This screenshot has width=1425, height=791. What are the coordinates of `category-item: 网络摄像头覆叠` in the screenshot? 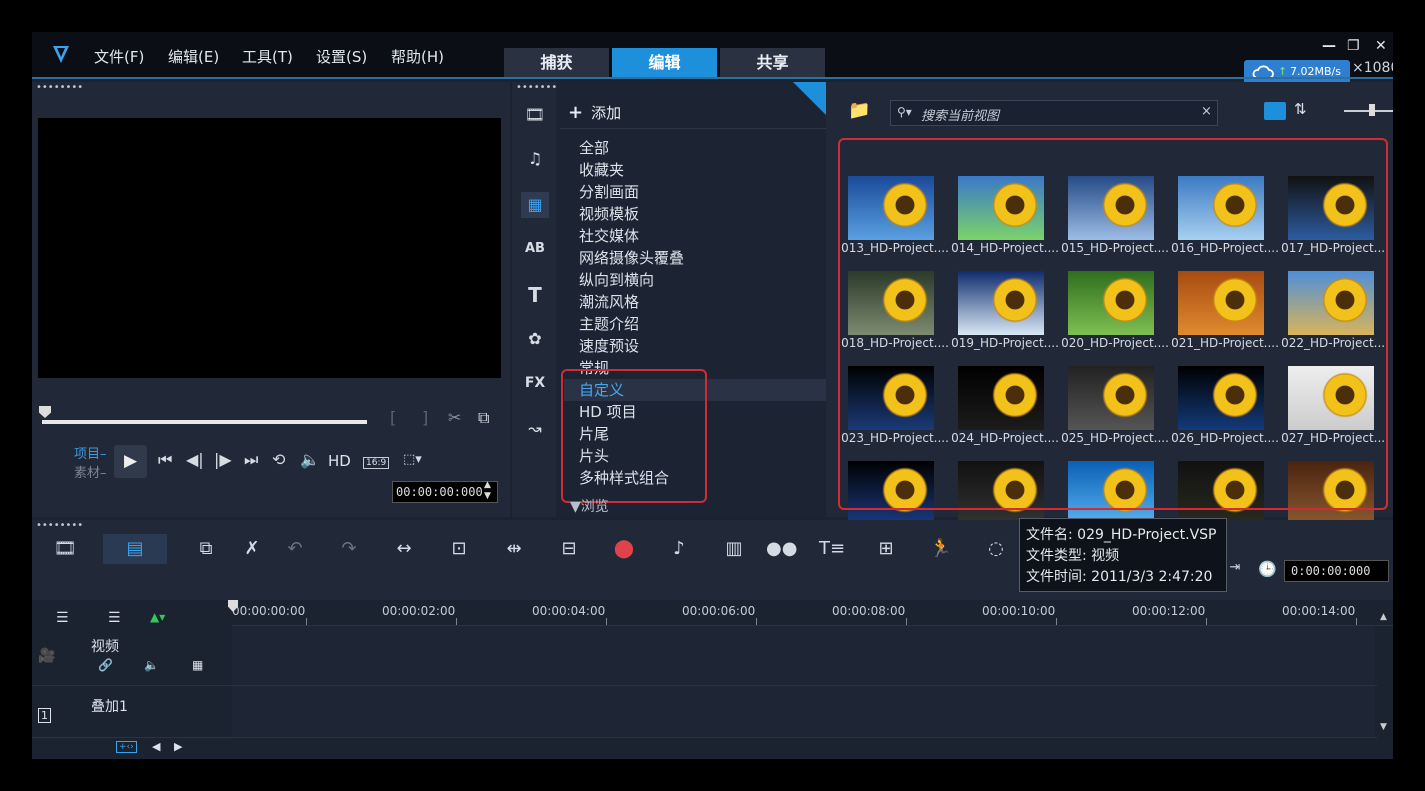 It's located at (631, 257).